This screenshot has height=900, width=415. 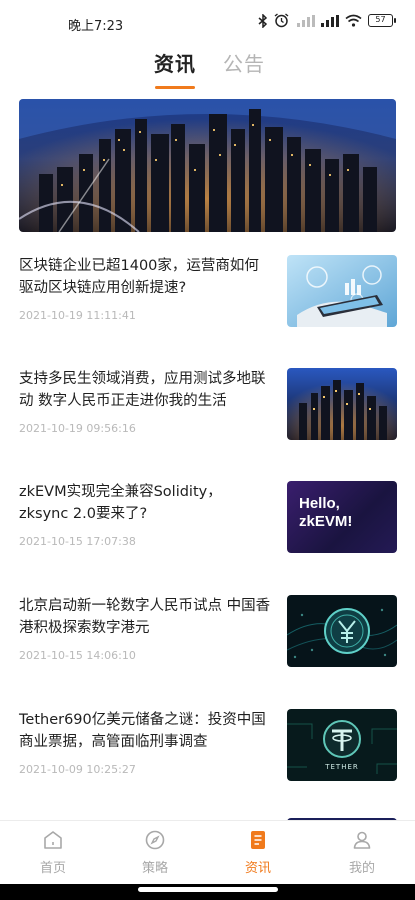 I want to click on alarm-icon, so click(x=281, y=20).